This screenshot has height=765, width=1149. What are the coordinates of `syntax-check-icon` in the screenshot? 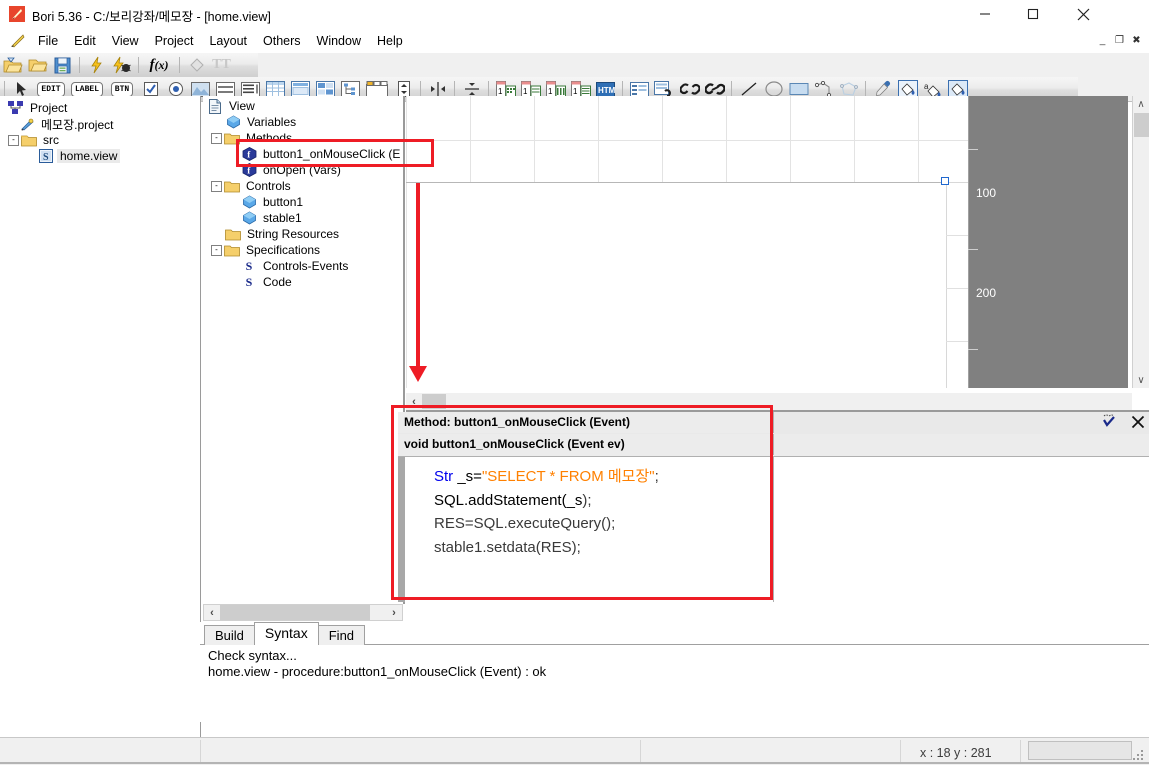 It's located at (1109, 423).